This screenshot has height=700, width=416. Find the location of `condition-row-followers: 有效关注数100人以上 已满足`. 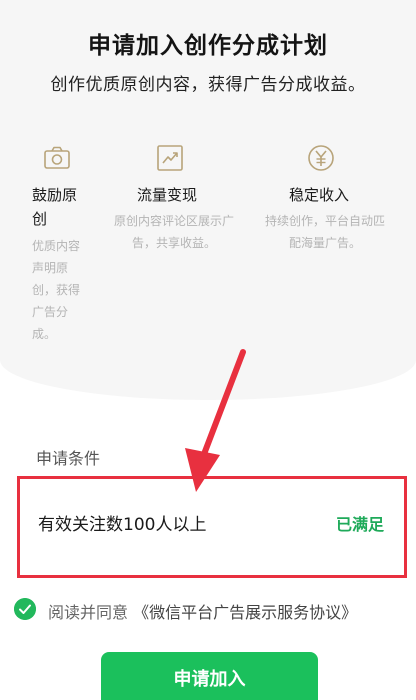

condition-row-followers: 有效关注数100人以上 已满足 is located at coordinates (212, 527).